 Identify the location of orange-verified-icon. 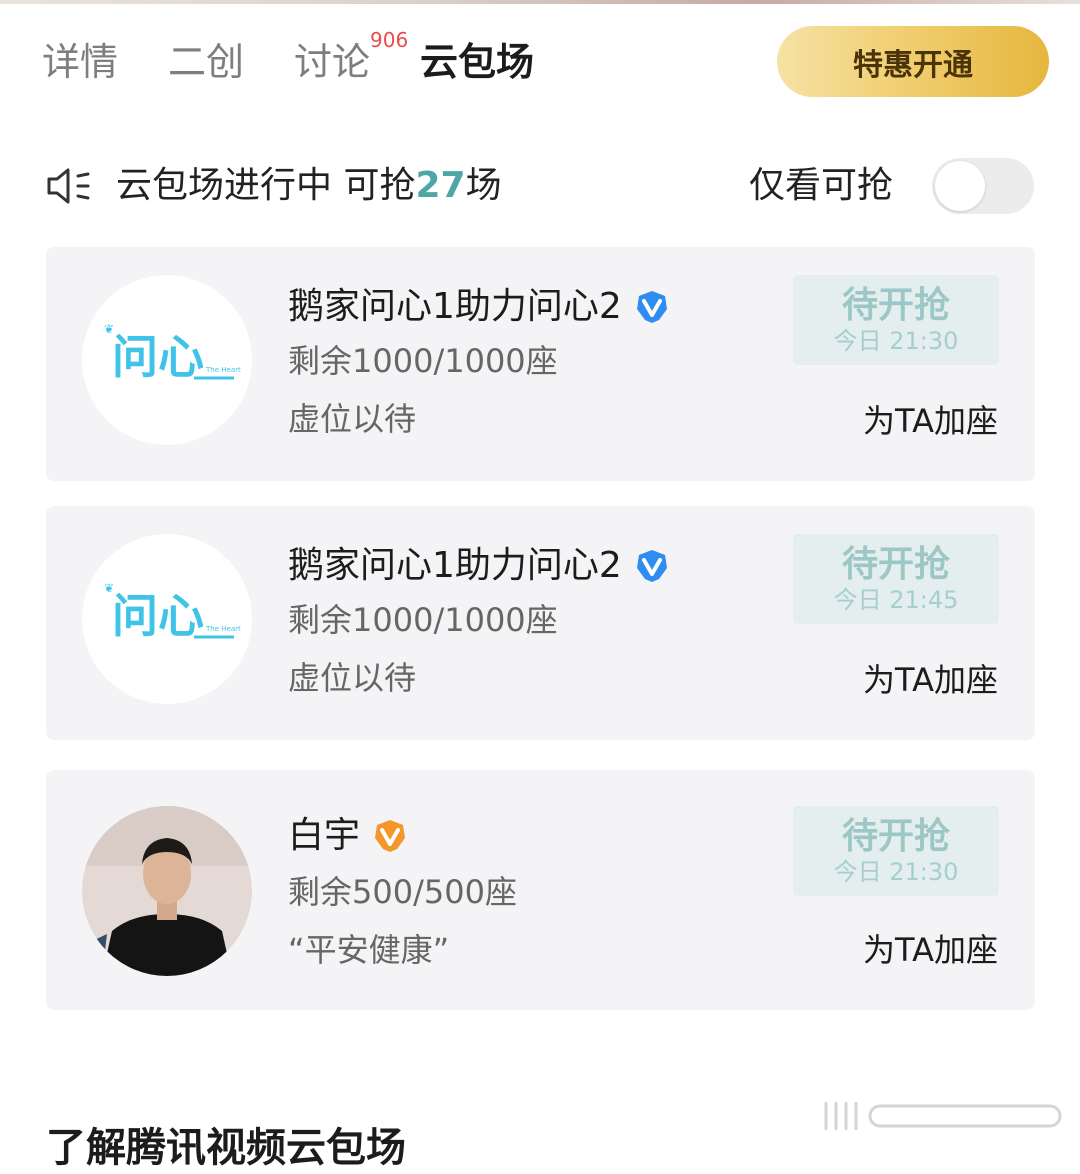
(390, 836).